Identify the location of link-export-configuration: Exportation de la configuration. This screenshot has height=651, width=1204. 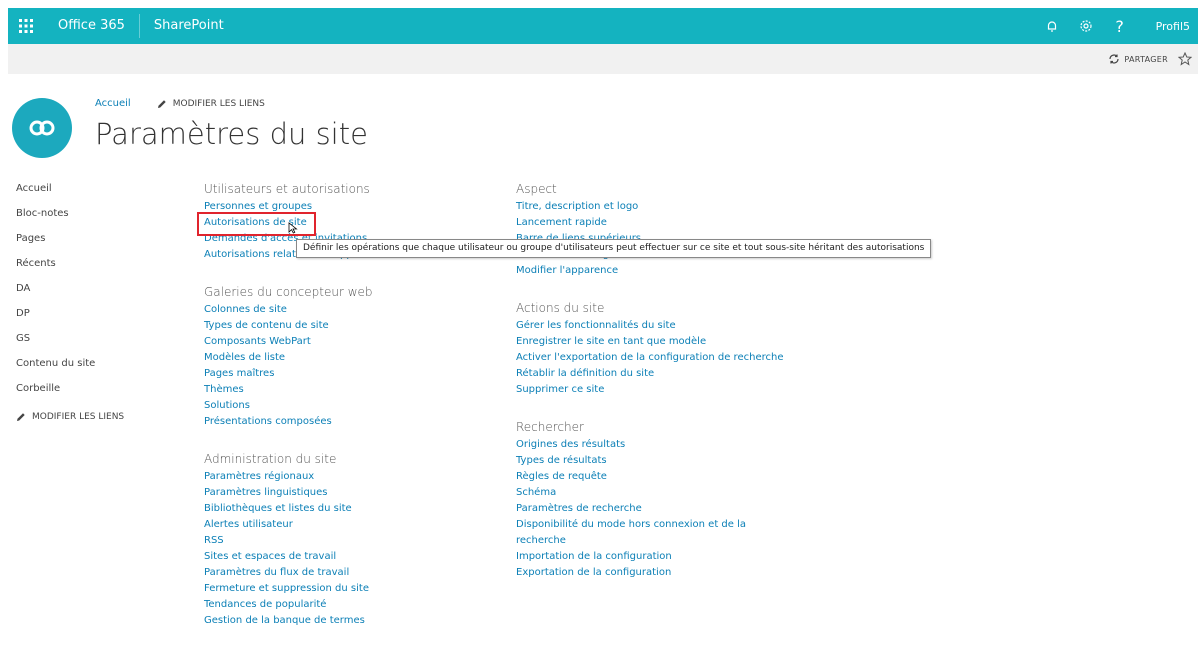
(651, 573).